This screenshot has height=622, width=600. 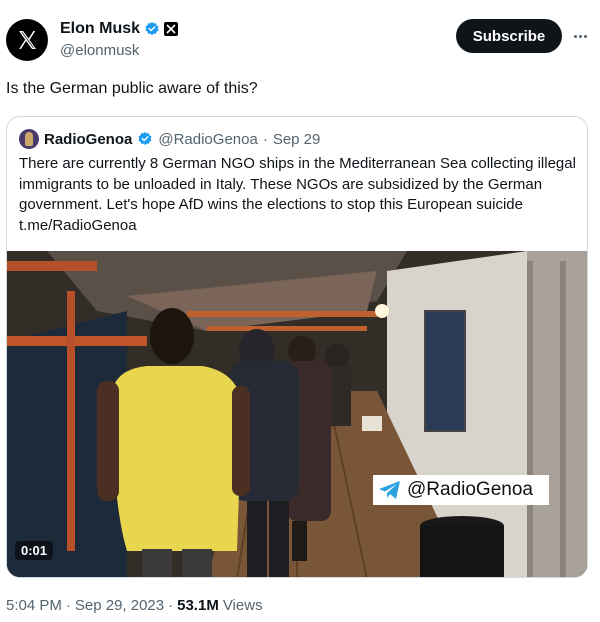 I want to click on quote-avatar, so click(x=29, y=139).